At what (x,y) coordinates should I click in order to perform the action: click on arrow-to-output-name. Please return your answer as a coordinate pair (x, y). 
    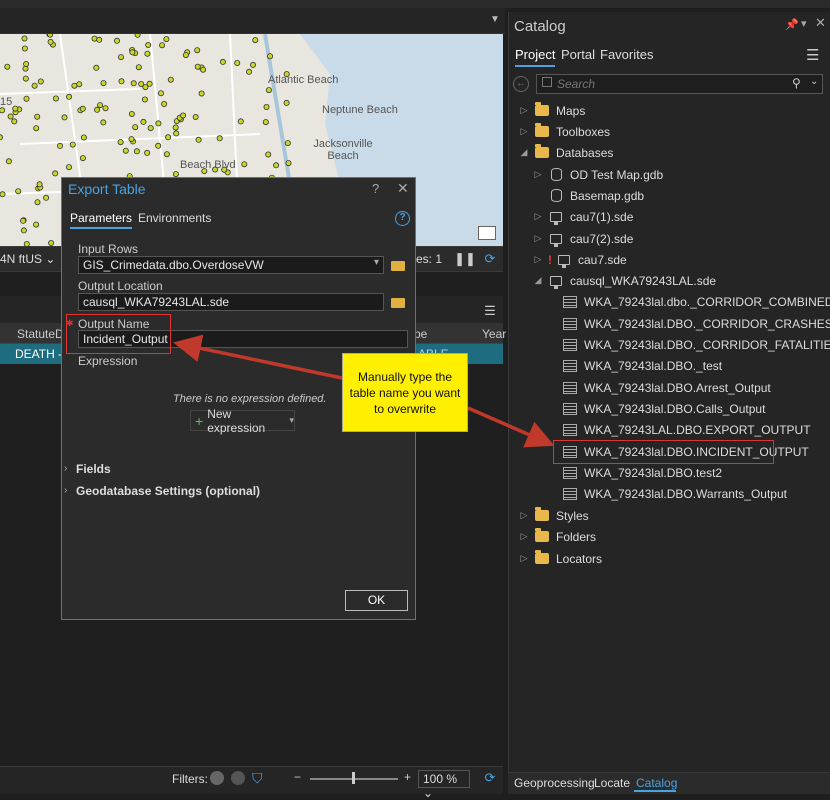
    Looking at the image, I should click on (258, 357).